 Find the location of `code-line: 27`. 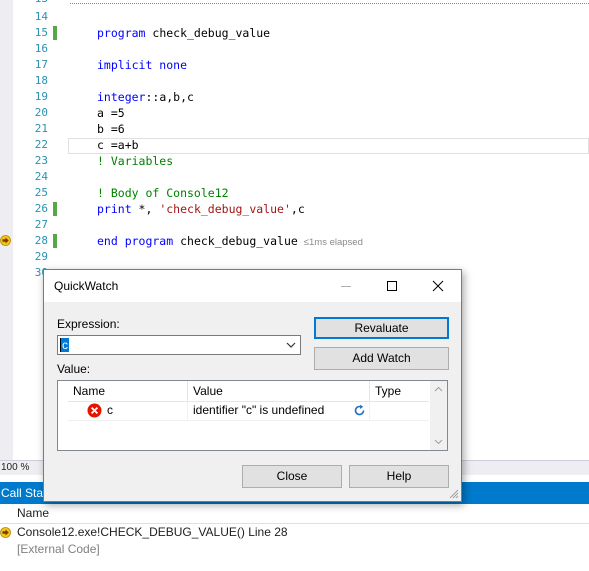

code-line: 27 is located at coordinates (294, 225).